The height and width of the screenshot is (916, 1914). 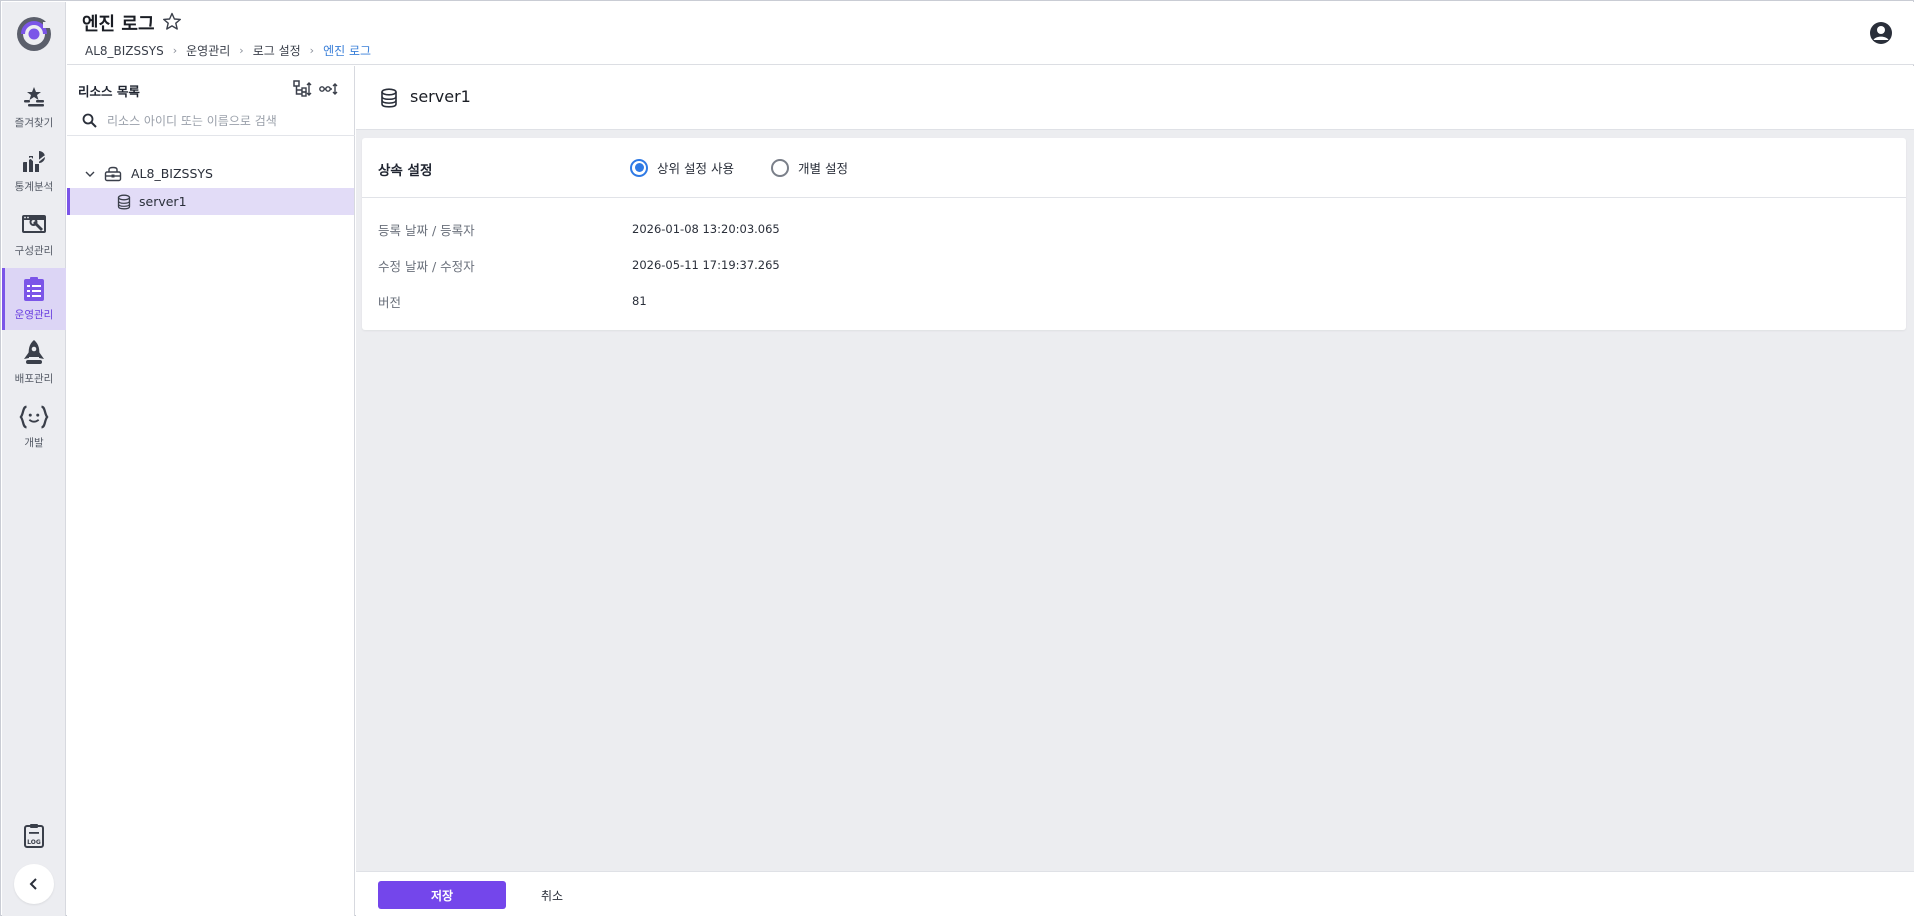 I want to click on system-icon, so click(x=113, y=173).